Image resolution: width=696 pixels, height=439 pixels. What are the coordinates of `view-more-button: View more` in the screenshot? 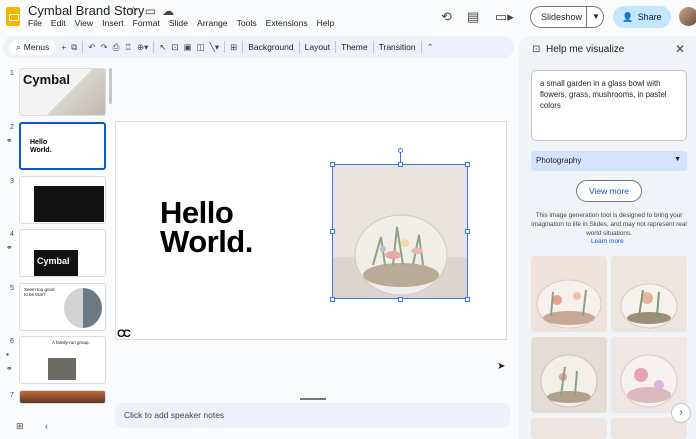 It's located at (609, 191).